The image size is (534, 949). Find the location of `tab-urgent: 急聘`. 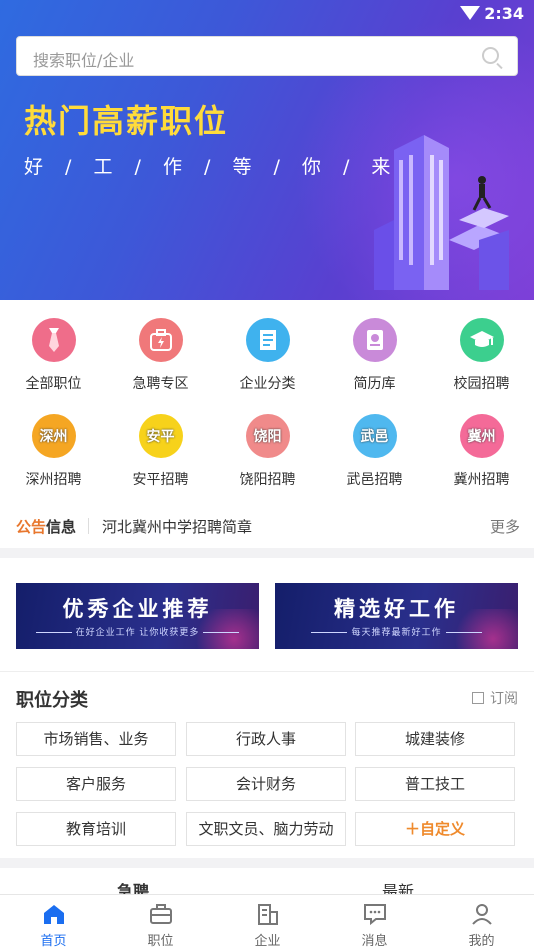

tab-urgent: 急聘 is located at coordinates (133, 886).